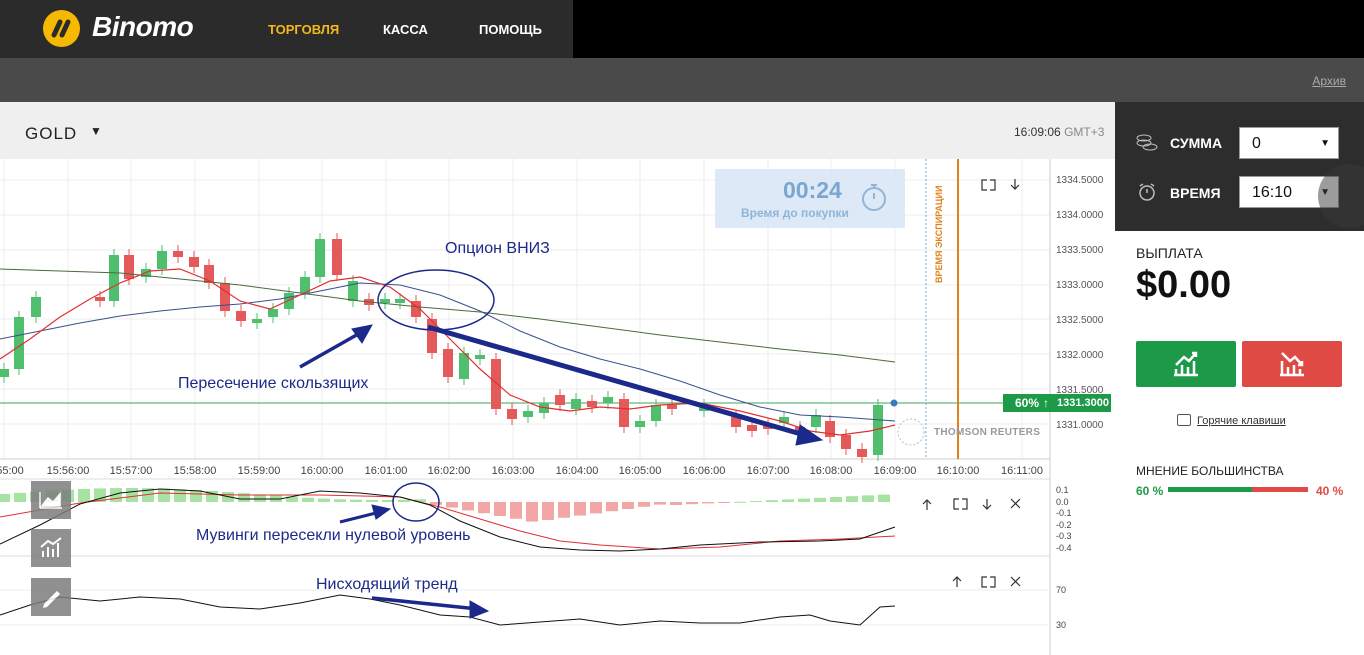 Image resolution: width=1364 pixels, height=655 pixels. What do you see at coordinates (812, 190) in the screenshot?
I see `timer-value: 00:24` at bounding box center [812, 190].